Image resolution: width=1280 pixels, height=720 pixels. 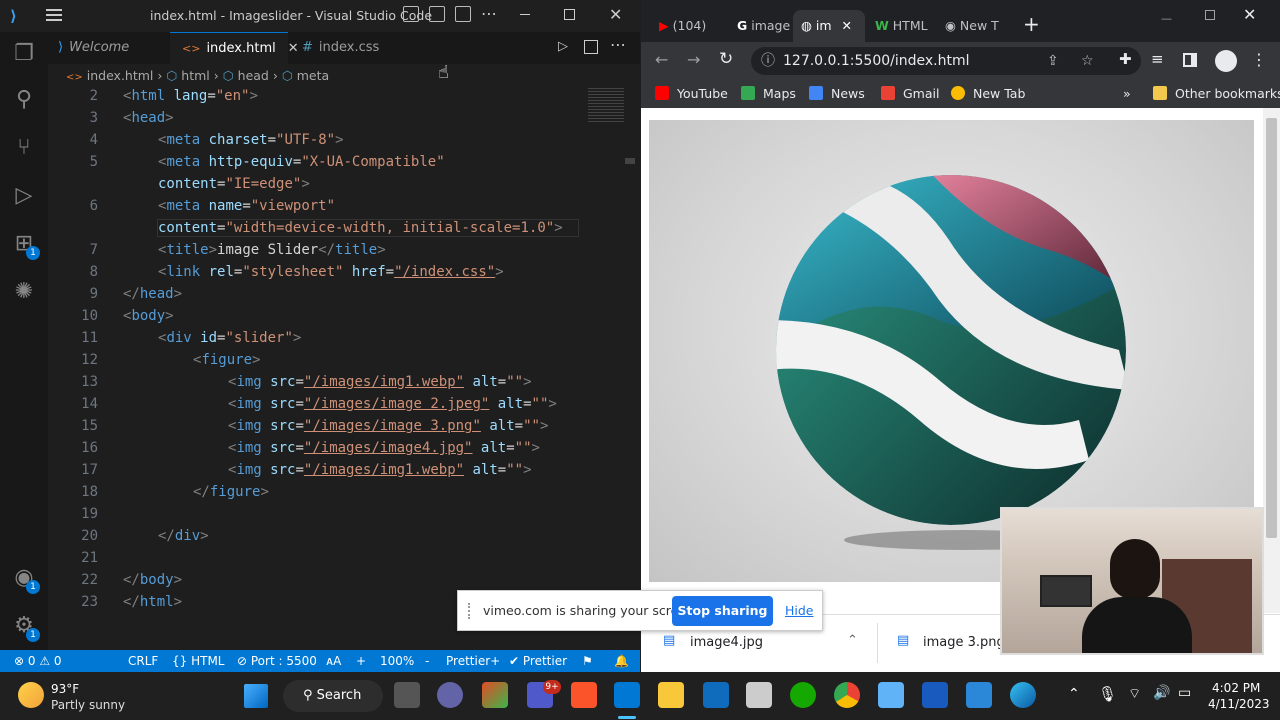 I want to click on vscode-taskbar-icon, so click(x=627, y=695).